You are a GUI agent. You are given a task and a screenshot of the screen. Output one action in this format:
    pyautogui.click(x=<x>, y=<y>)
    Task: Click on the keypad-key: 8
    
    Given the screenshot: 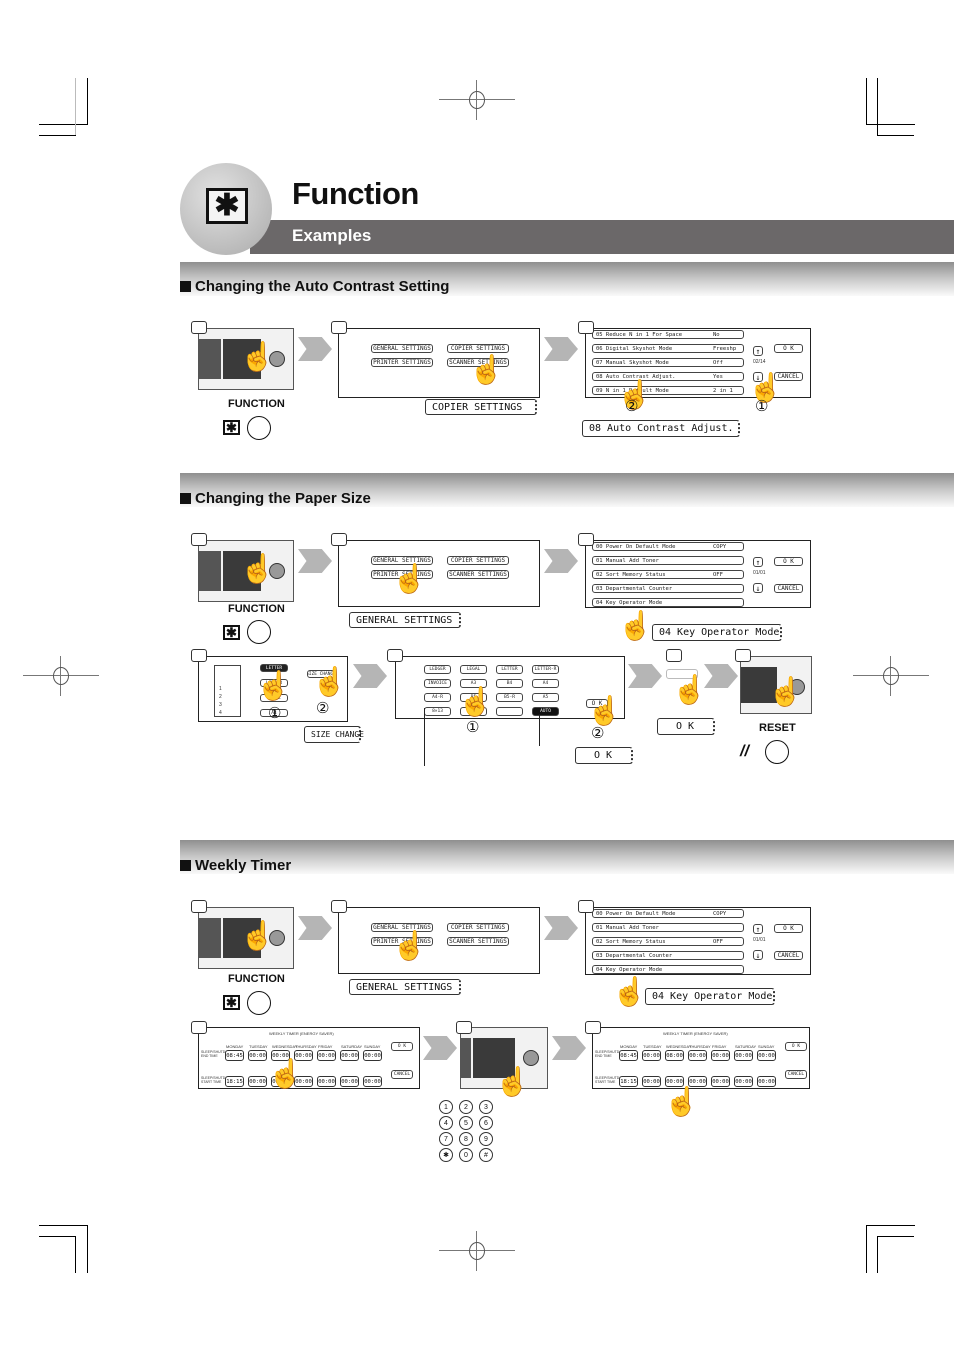 What is the action you would take?
    pyautogui.click(x=466, y=1139)
    